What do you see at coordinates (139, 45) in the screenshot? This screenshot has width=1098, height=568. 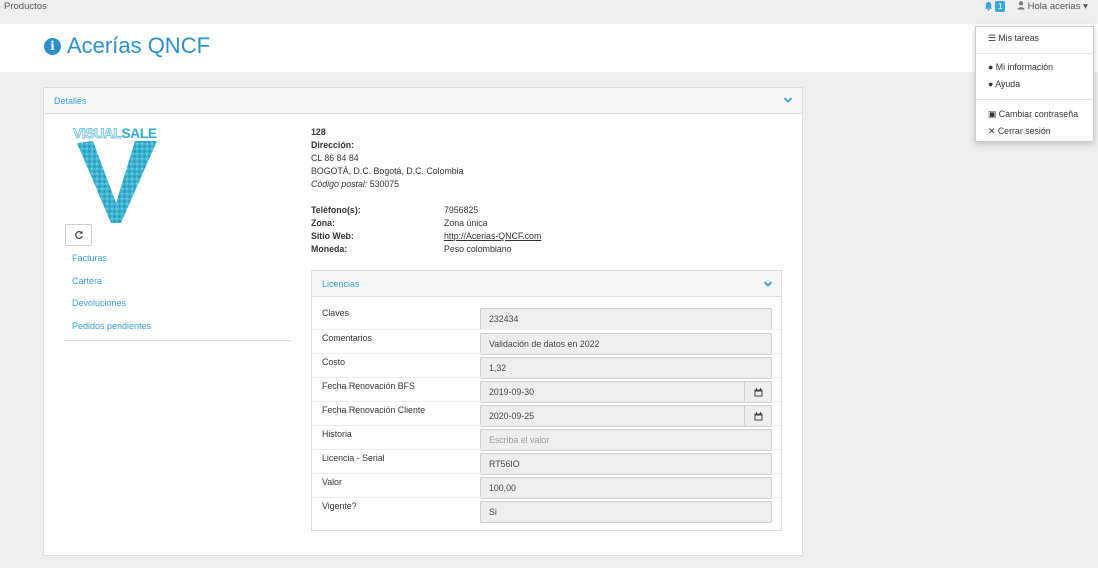 I see `page-title: Acerías QNCF` at bounding box center [139, 45].